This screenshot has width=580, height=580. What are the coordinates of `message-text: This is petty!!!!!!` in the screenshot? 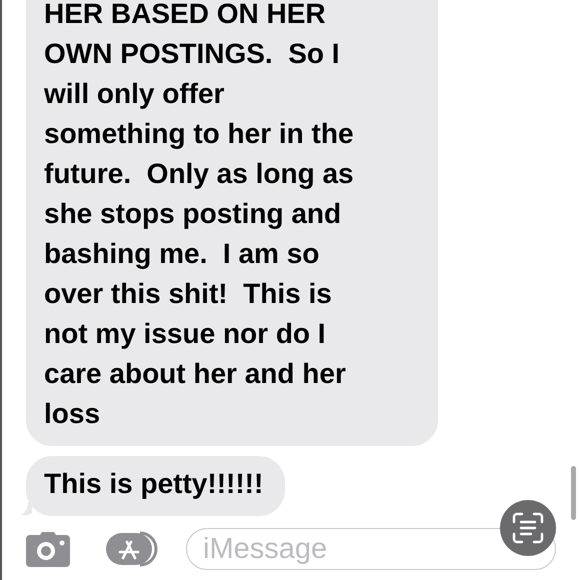 It's located at (154, 484).